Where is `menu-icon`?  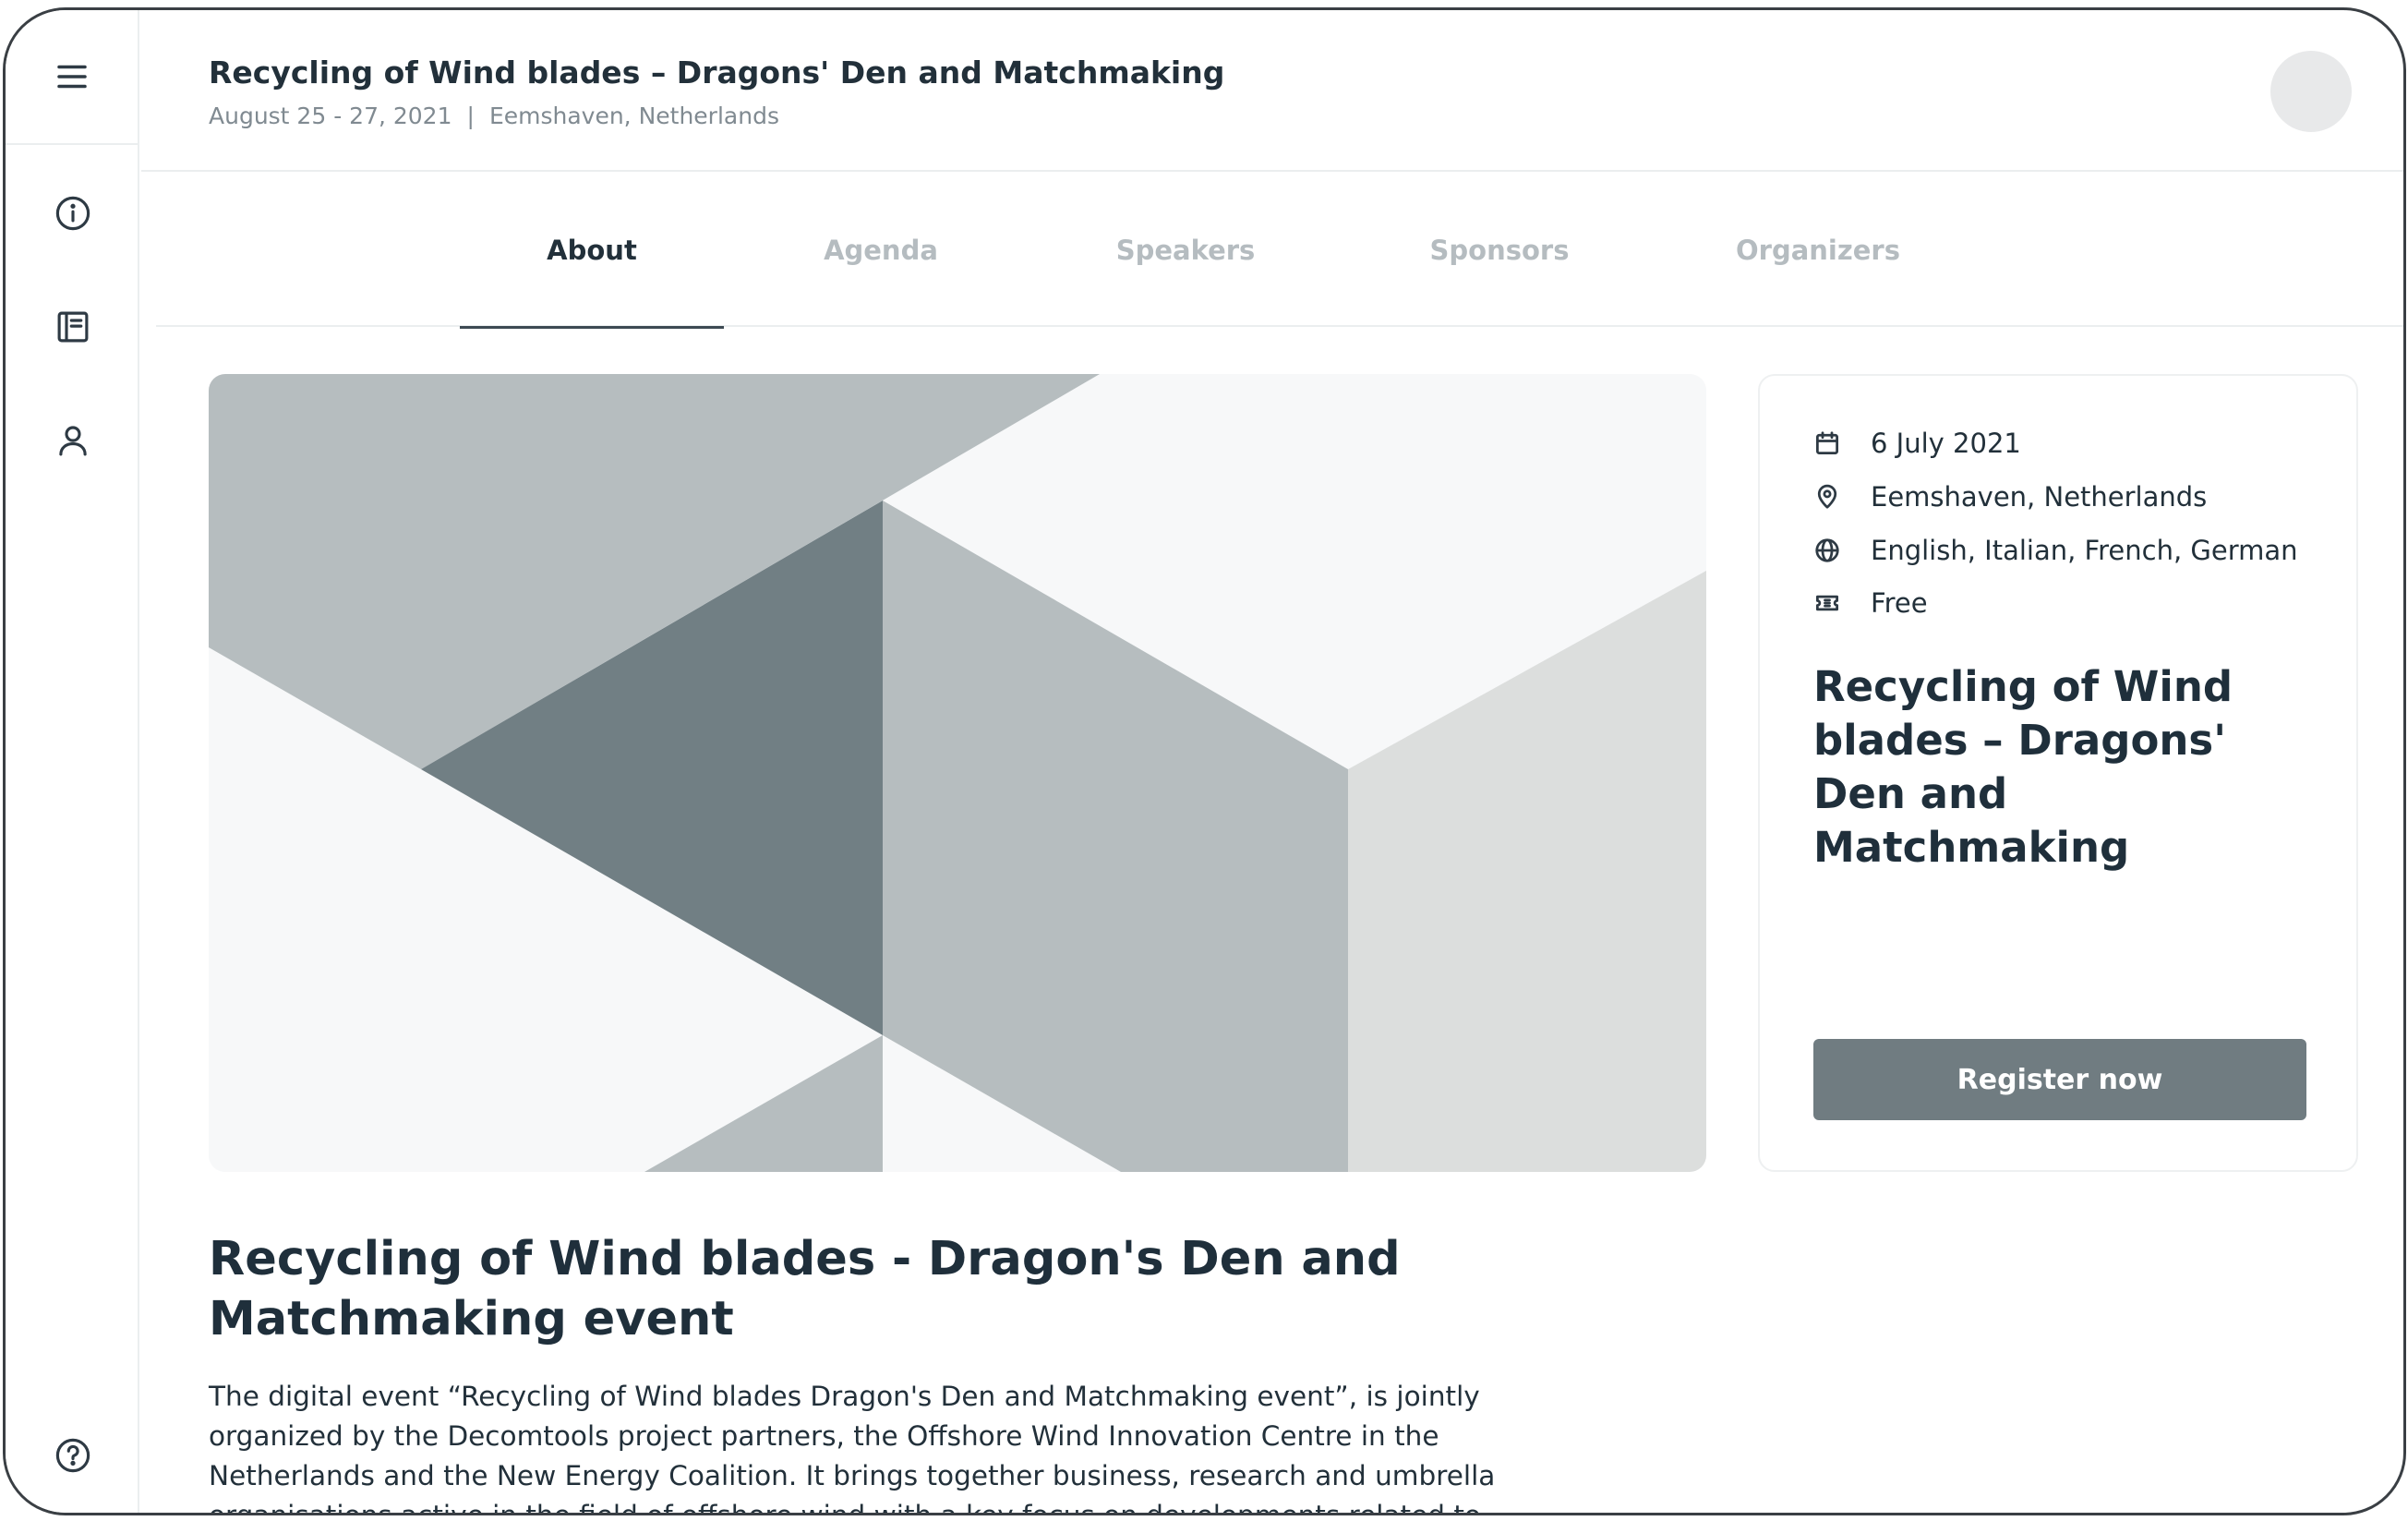
menu-icon is located at coordinates (71, 77).